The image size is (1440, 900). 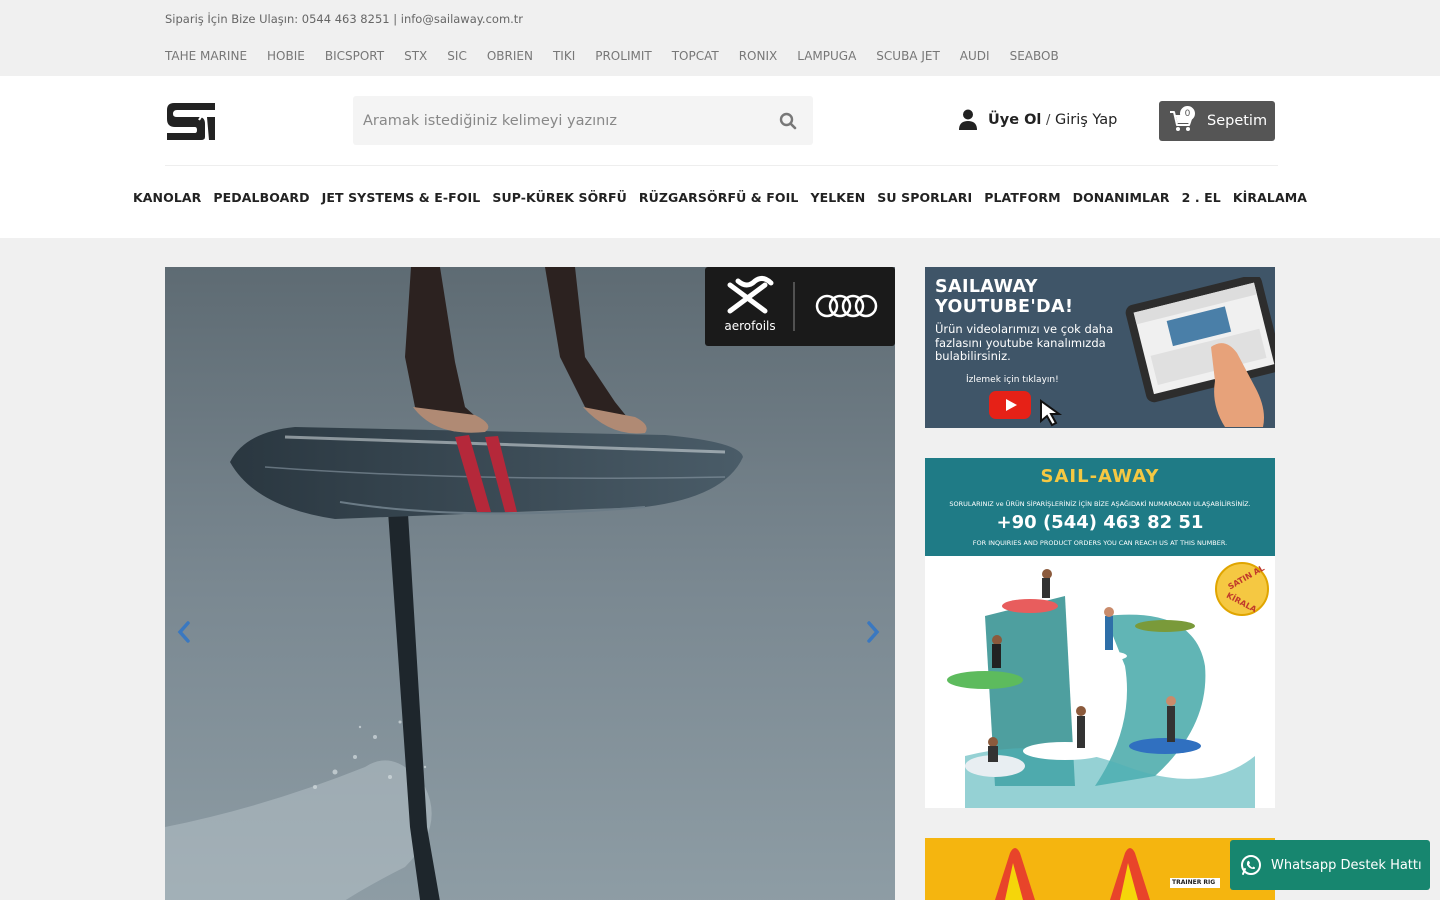 I want to click on search-icon, so click(x=788, y=120).